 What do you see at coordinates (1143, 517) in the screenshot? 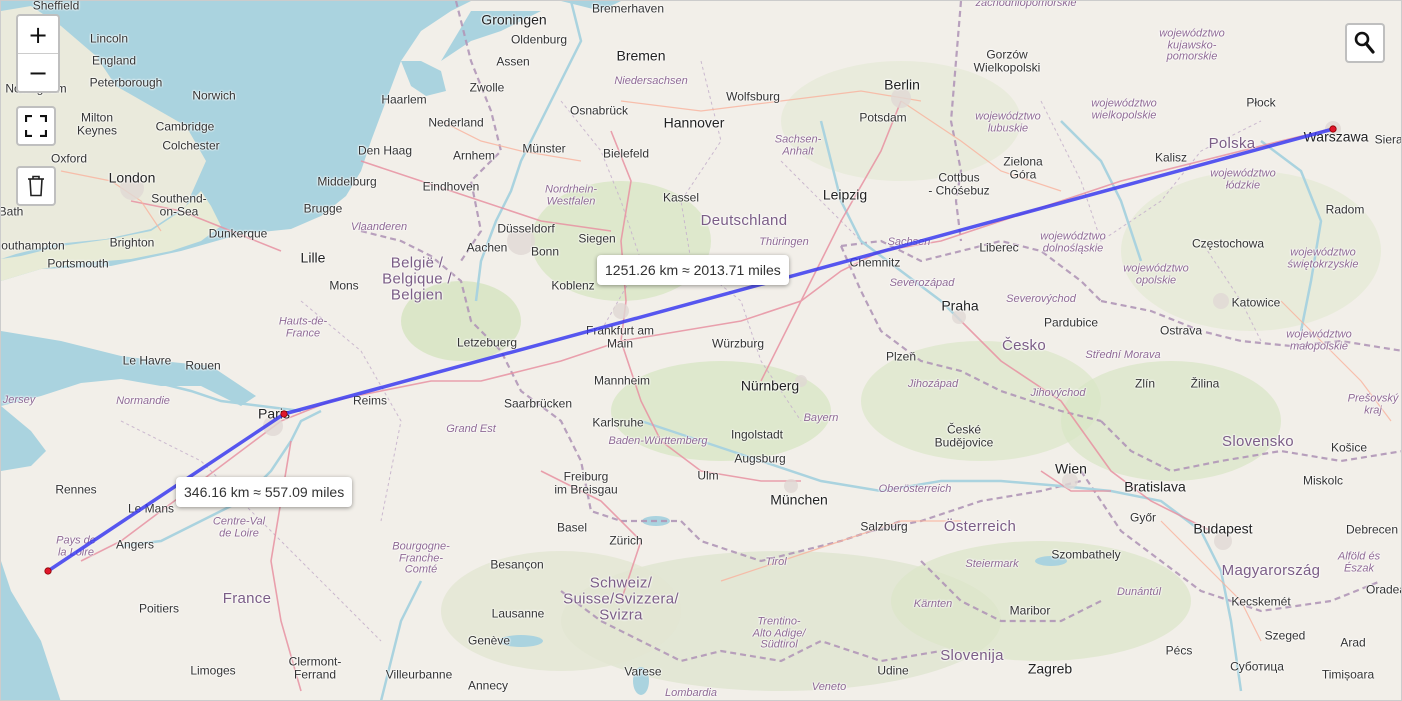
I see `city-label: Győr` at bounding box center [1143, 517].